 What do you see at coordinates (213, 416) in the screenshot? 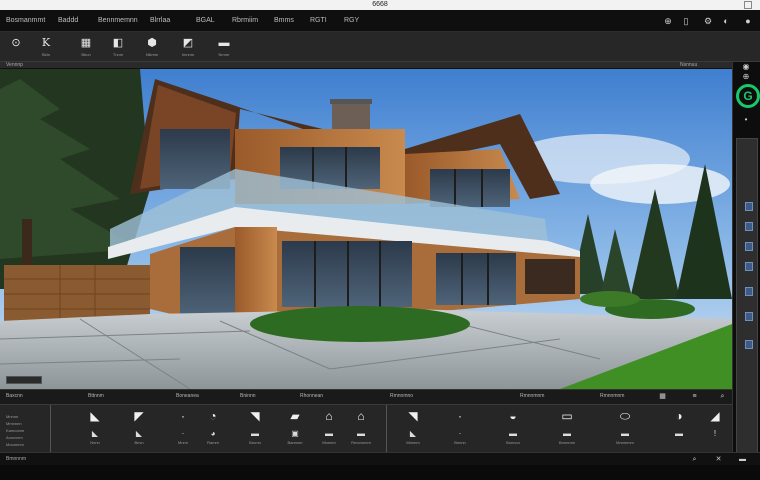
I see `stair-icon: ◔` at bounding box center [213, 416].